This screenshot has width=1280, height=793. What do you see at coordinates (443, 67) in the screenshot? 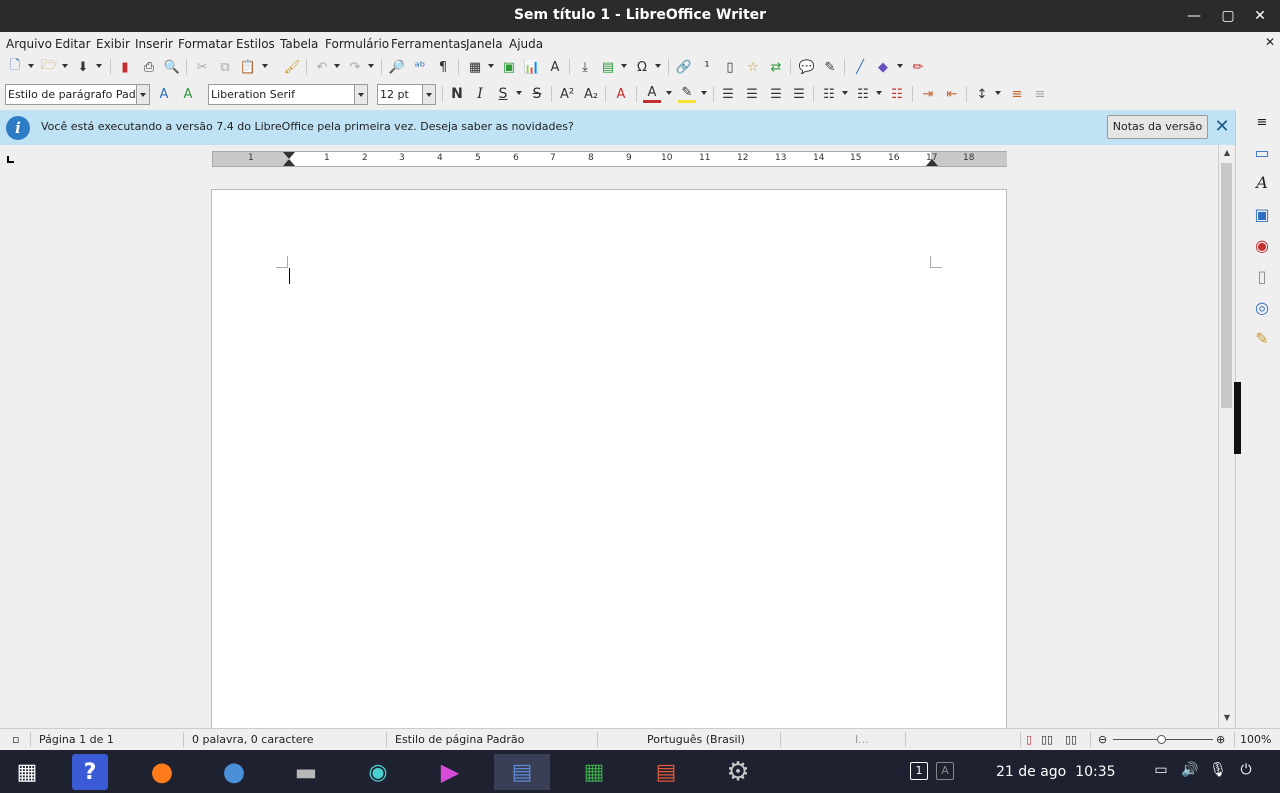
I see `formatting-marks-icon: ¶` at bounding box center [443, 67].